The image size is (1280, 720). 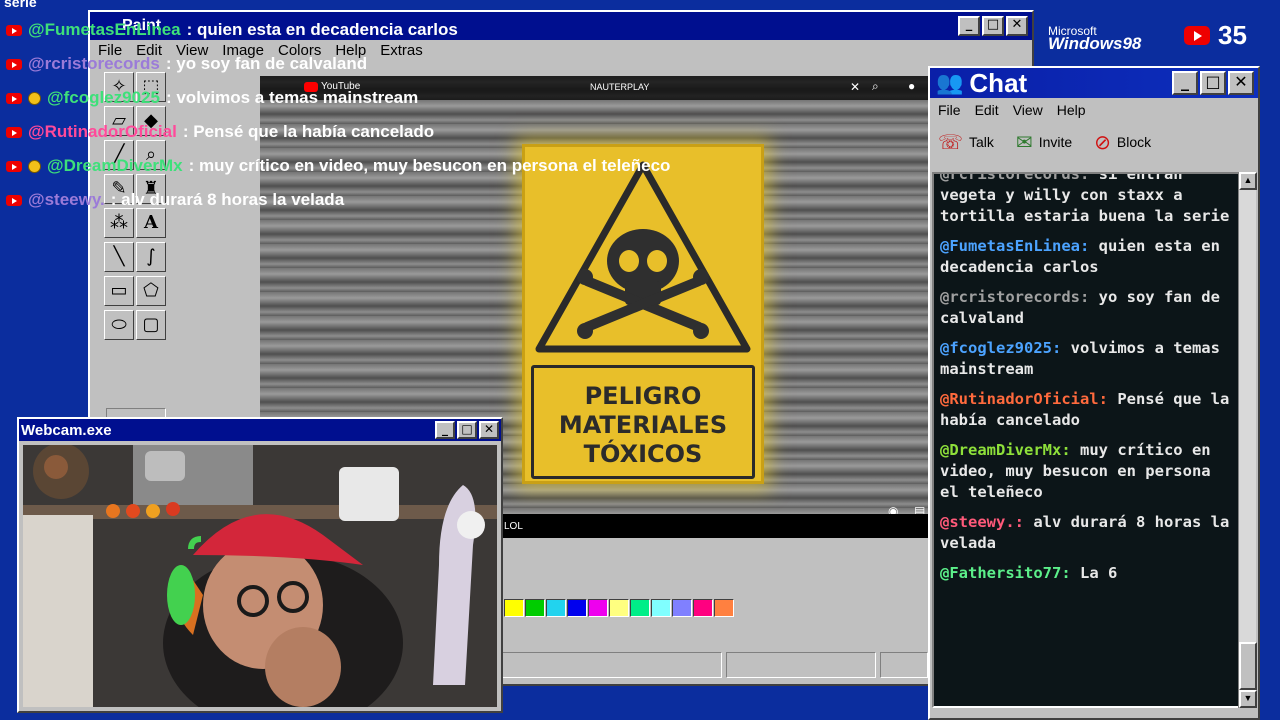 What do you see at coordinates (1185, 83) in the screenshot?
I see `chat-minimize-button: _` at bounding box center [1185, 83].